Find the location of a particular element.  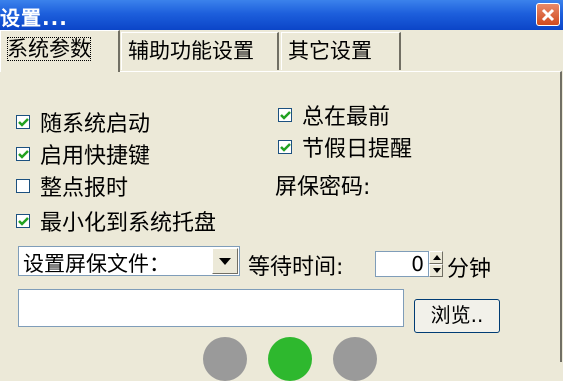

wait-time-input: 0 is located at coordinates (402, 264).